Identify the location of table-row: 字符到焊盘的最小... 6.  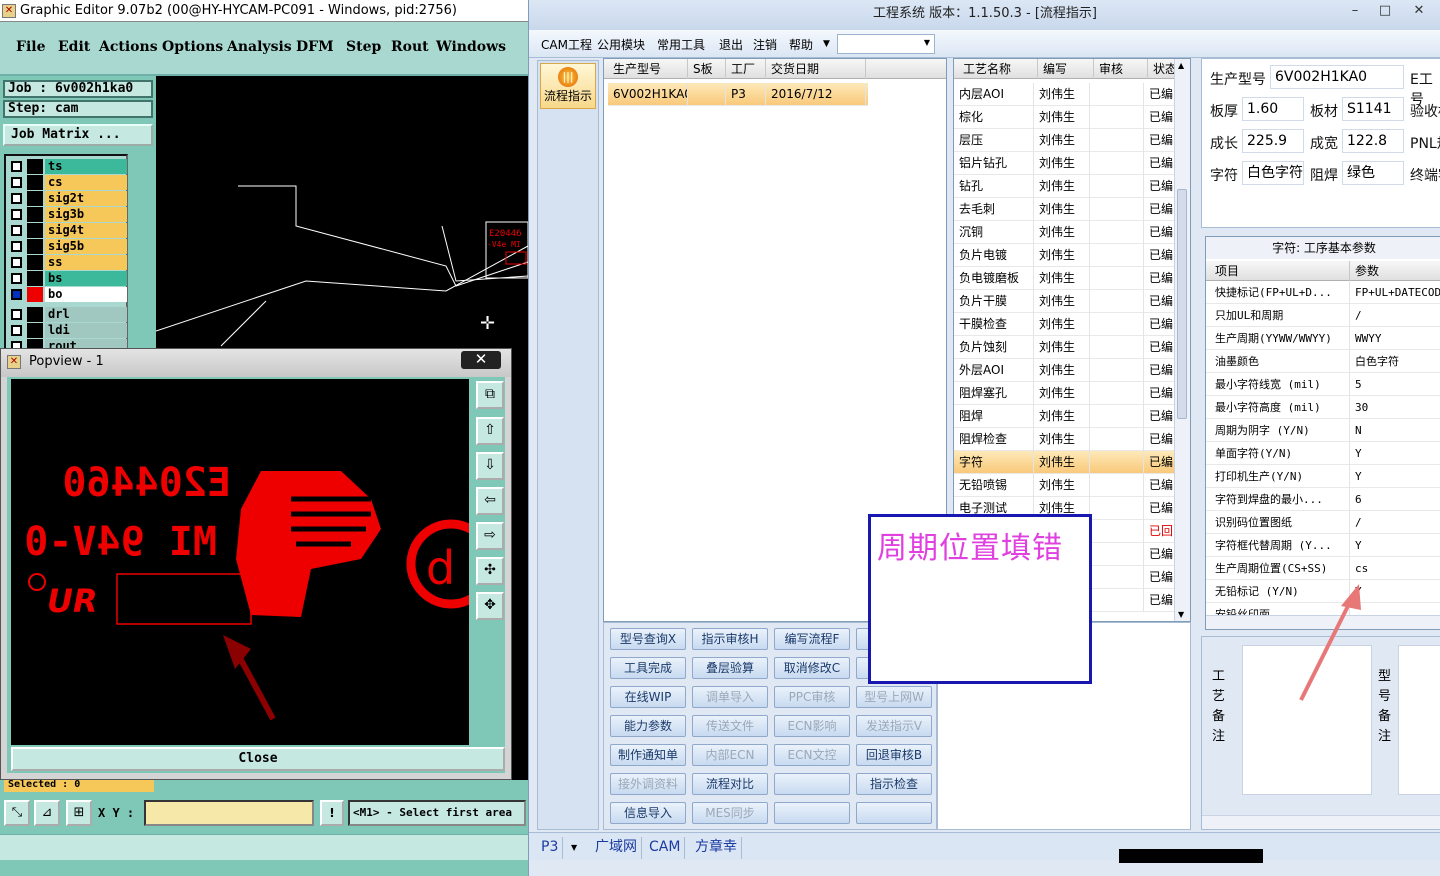
(1323, 499).